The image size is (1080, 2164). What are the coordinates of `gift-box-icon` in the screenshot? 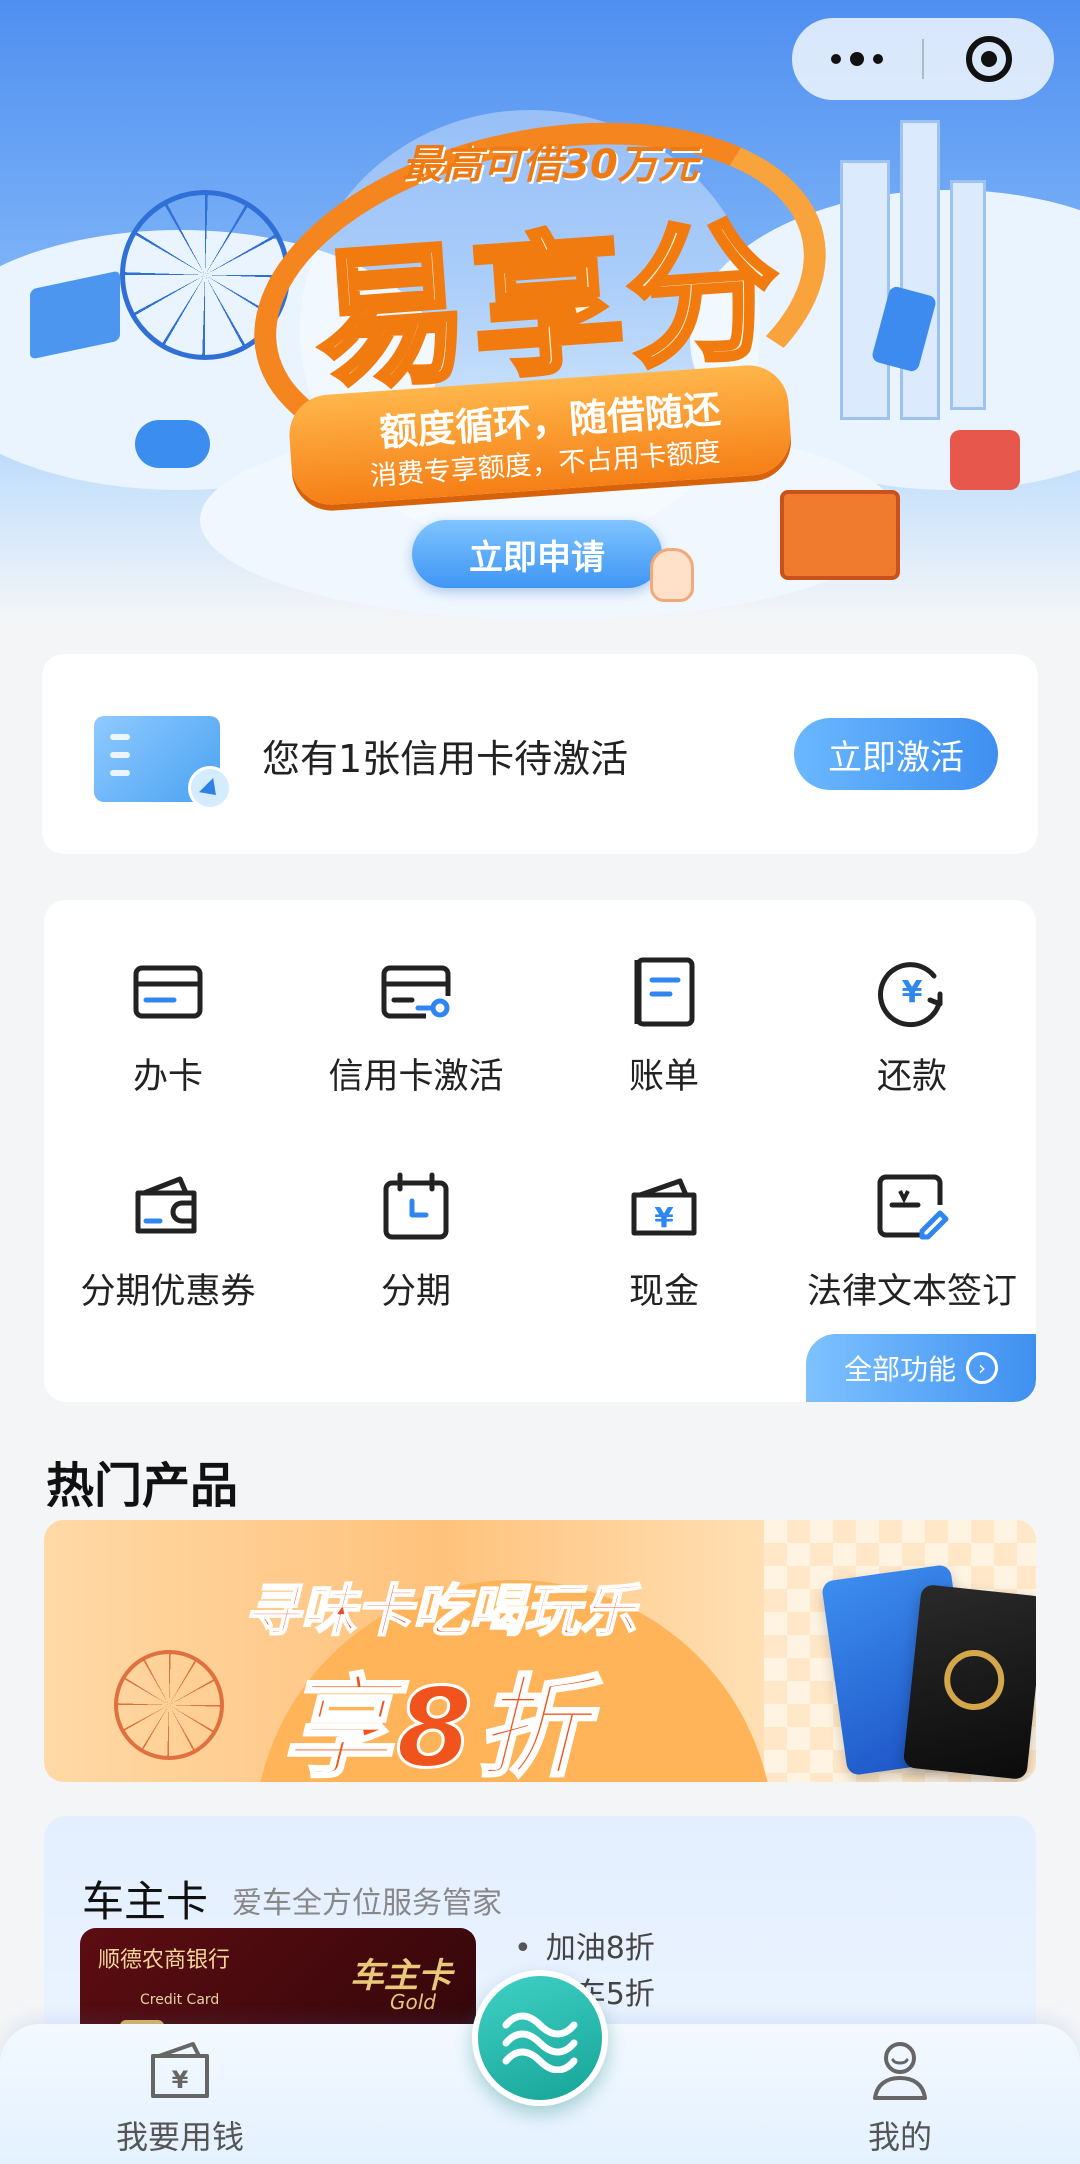 It's located at (840, 535).